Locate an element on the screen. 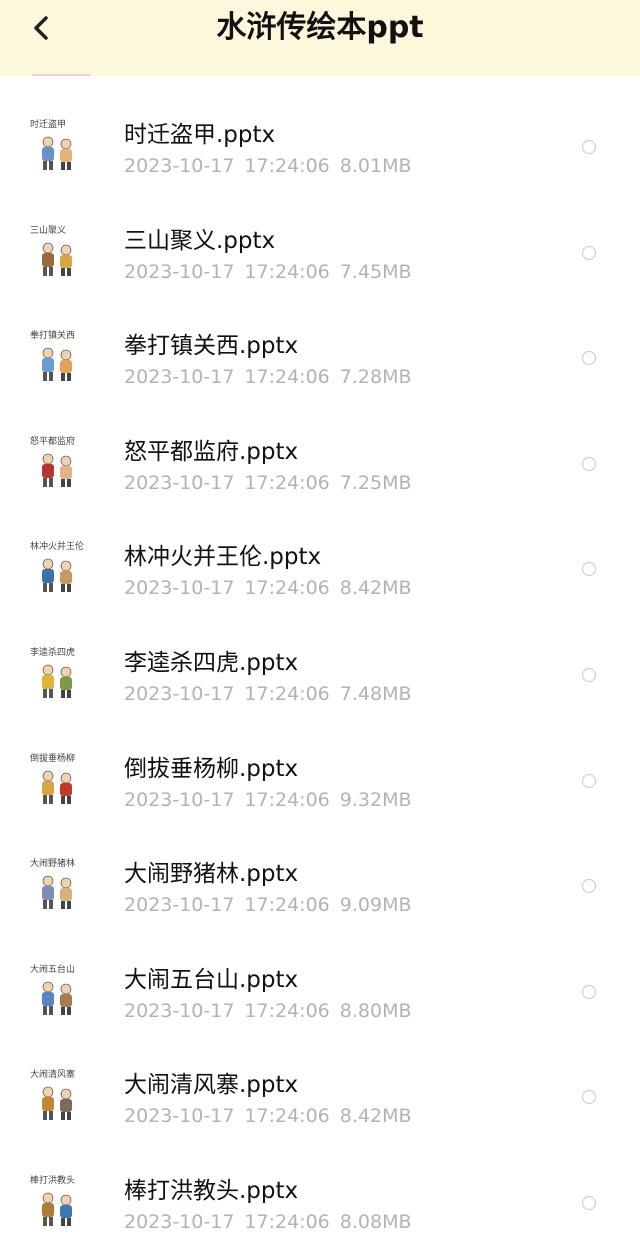 This screenshot has width=640, height=1237. file-row: 棒打洪教头 棒打洪教头.pptx 2023-10-17 17:24:06 8.08MB is located at coordinates (320, 1184).